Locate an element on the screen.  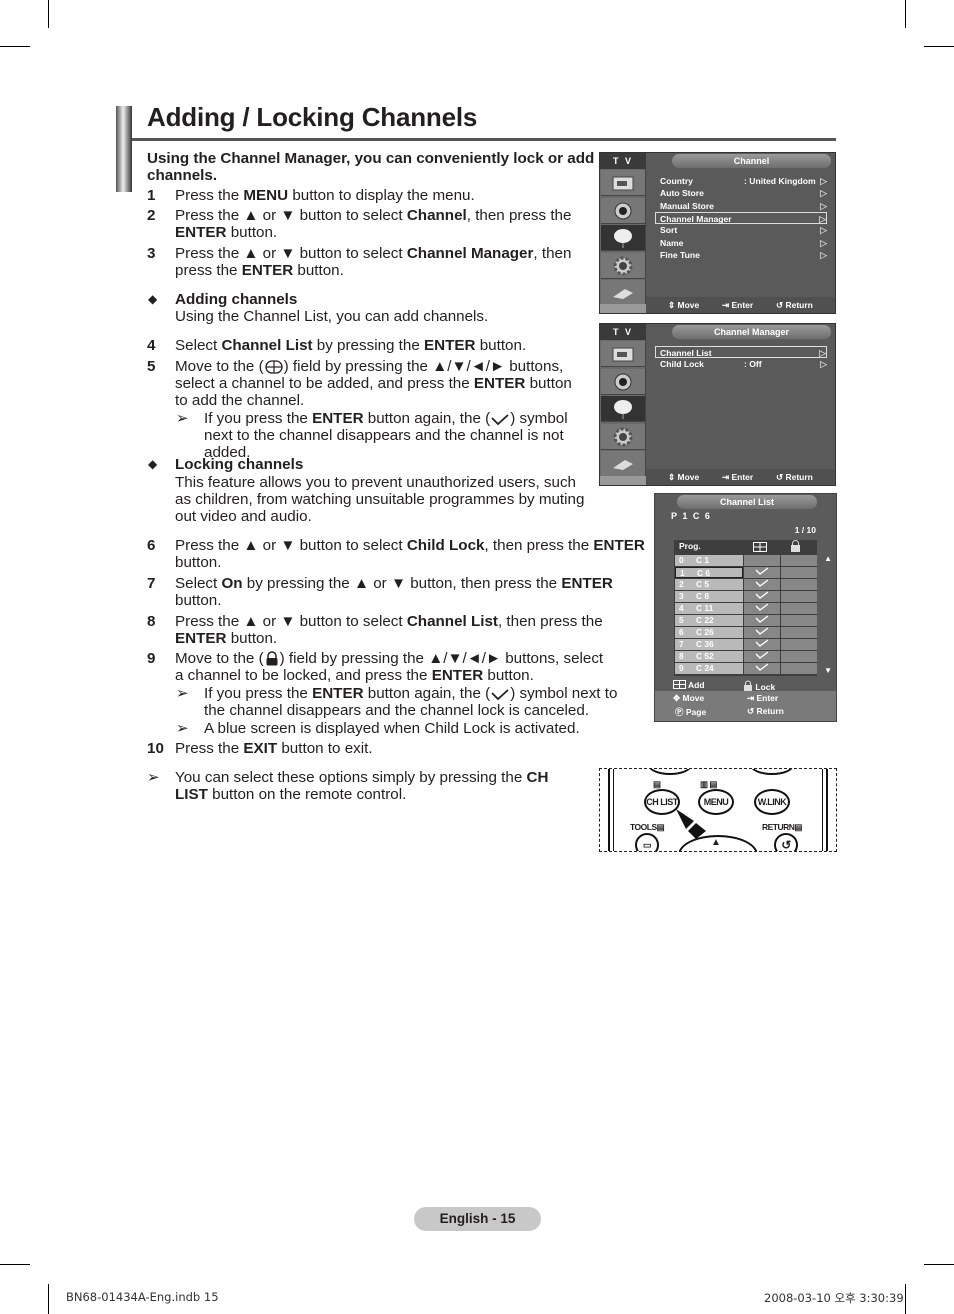
channel-name-cell: 2 C 5 is located at coordinates (709, 584).